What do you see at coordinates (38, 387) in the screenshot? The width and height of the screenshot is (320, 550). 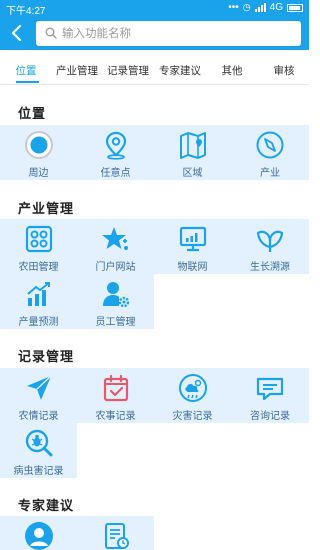 I see `paper-plane-icon` at bounding box center [38, 387].